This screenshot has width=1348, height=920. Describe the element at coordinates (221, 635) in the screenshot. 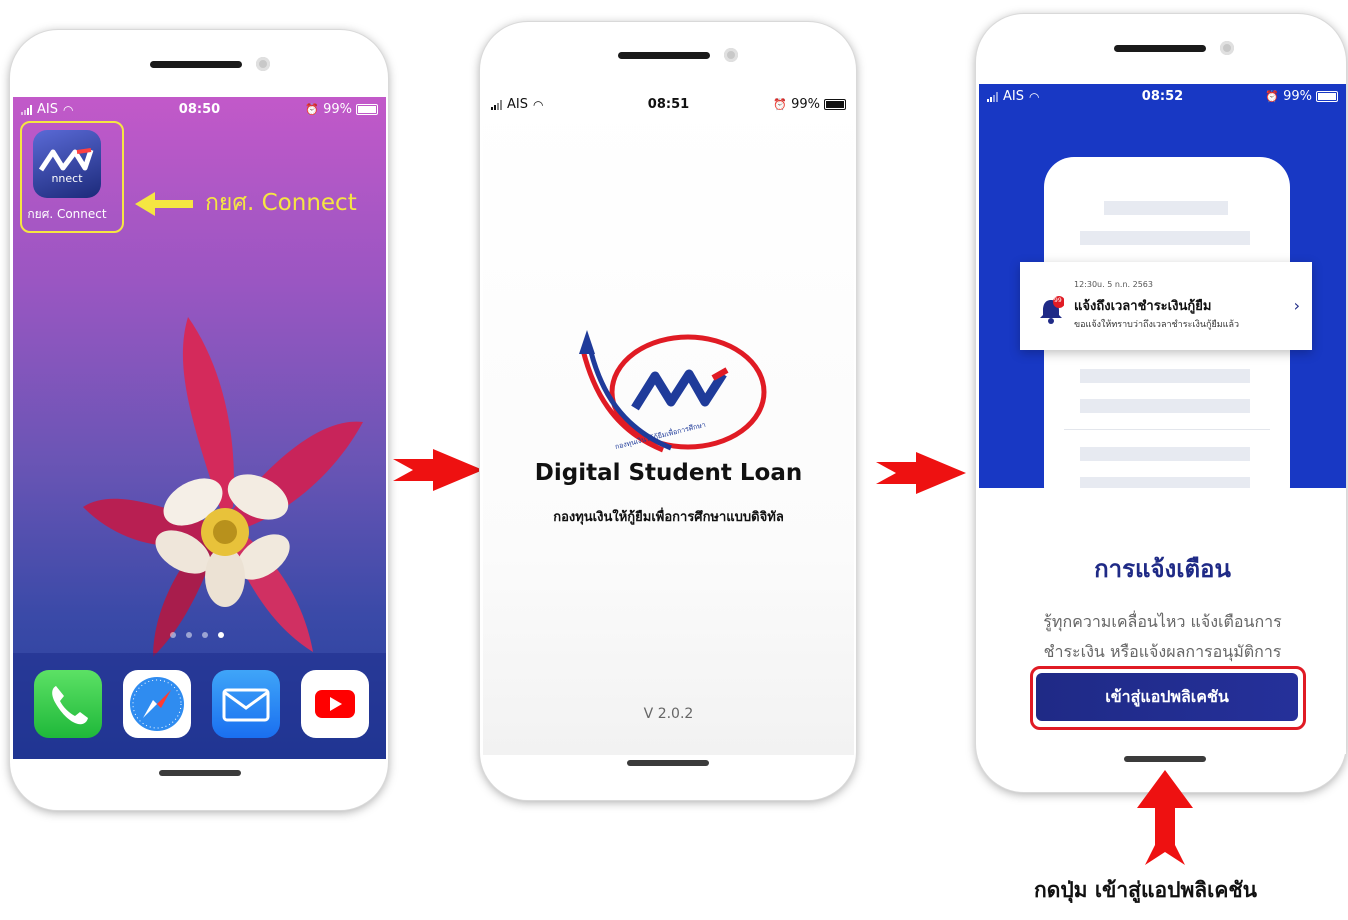

I see `page-dot-active` at that location.